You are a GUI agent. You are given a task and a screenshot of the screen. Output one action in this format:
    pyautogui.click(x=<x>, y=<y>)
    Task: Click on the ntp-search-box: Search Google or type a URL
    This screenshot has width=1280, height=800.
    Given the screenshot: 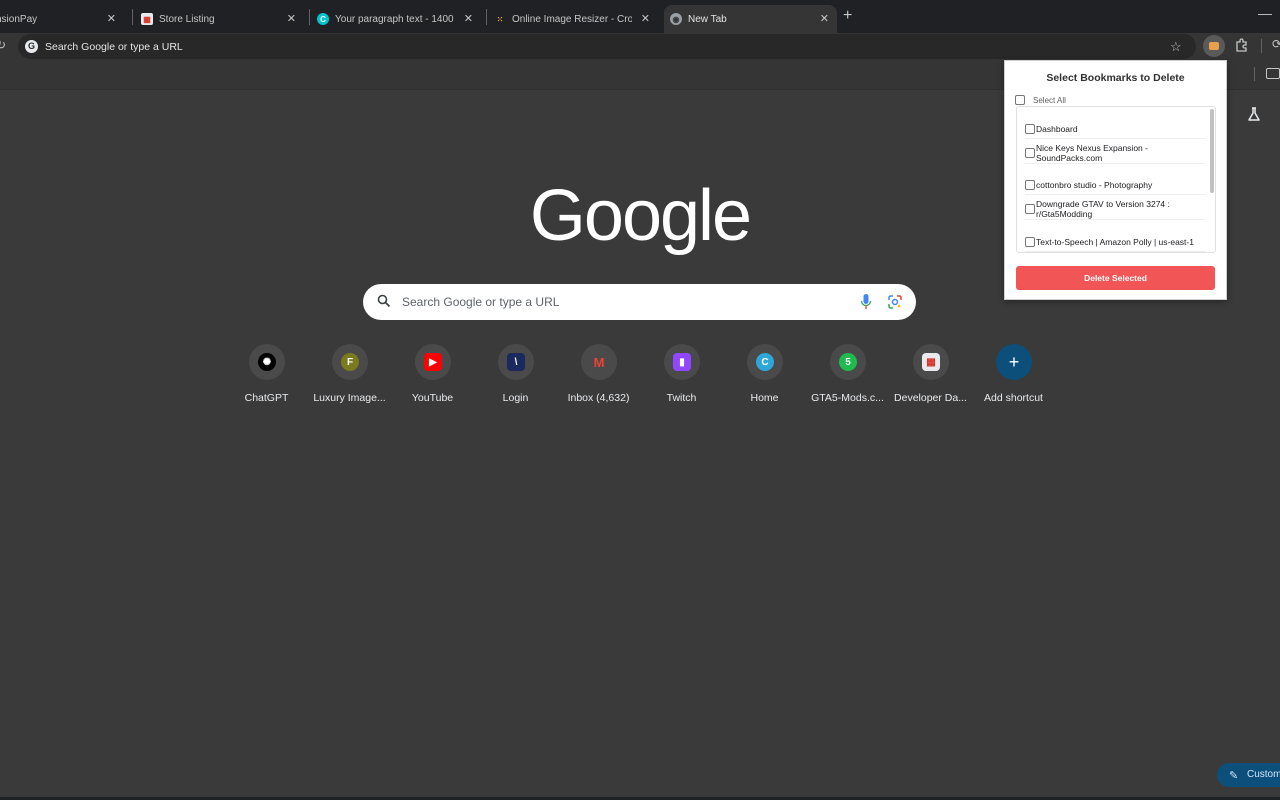 What is the action you would take?
    pyautogui.click(x=639, y=302)
    